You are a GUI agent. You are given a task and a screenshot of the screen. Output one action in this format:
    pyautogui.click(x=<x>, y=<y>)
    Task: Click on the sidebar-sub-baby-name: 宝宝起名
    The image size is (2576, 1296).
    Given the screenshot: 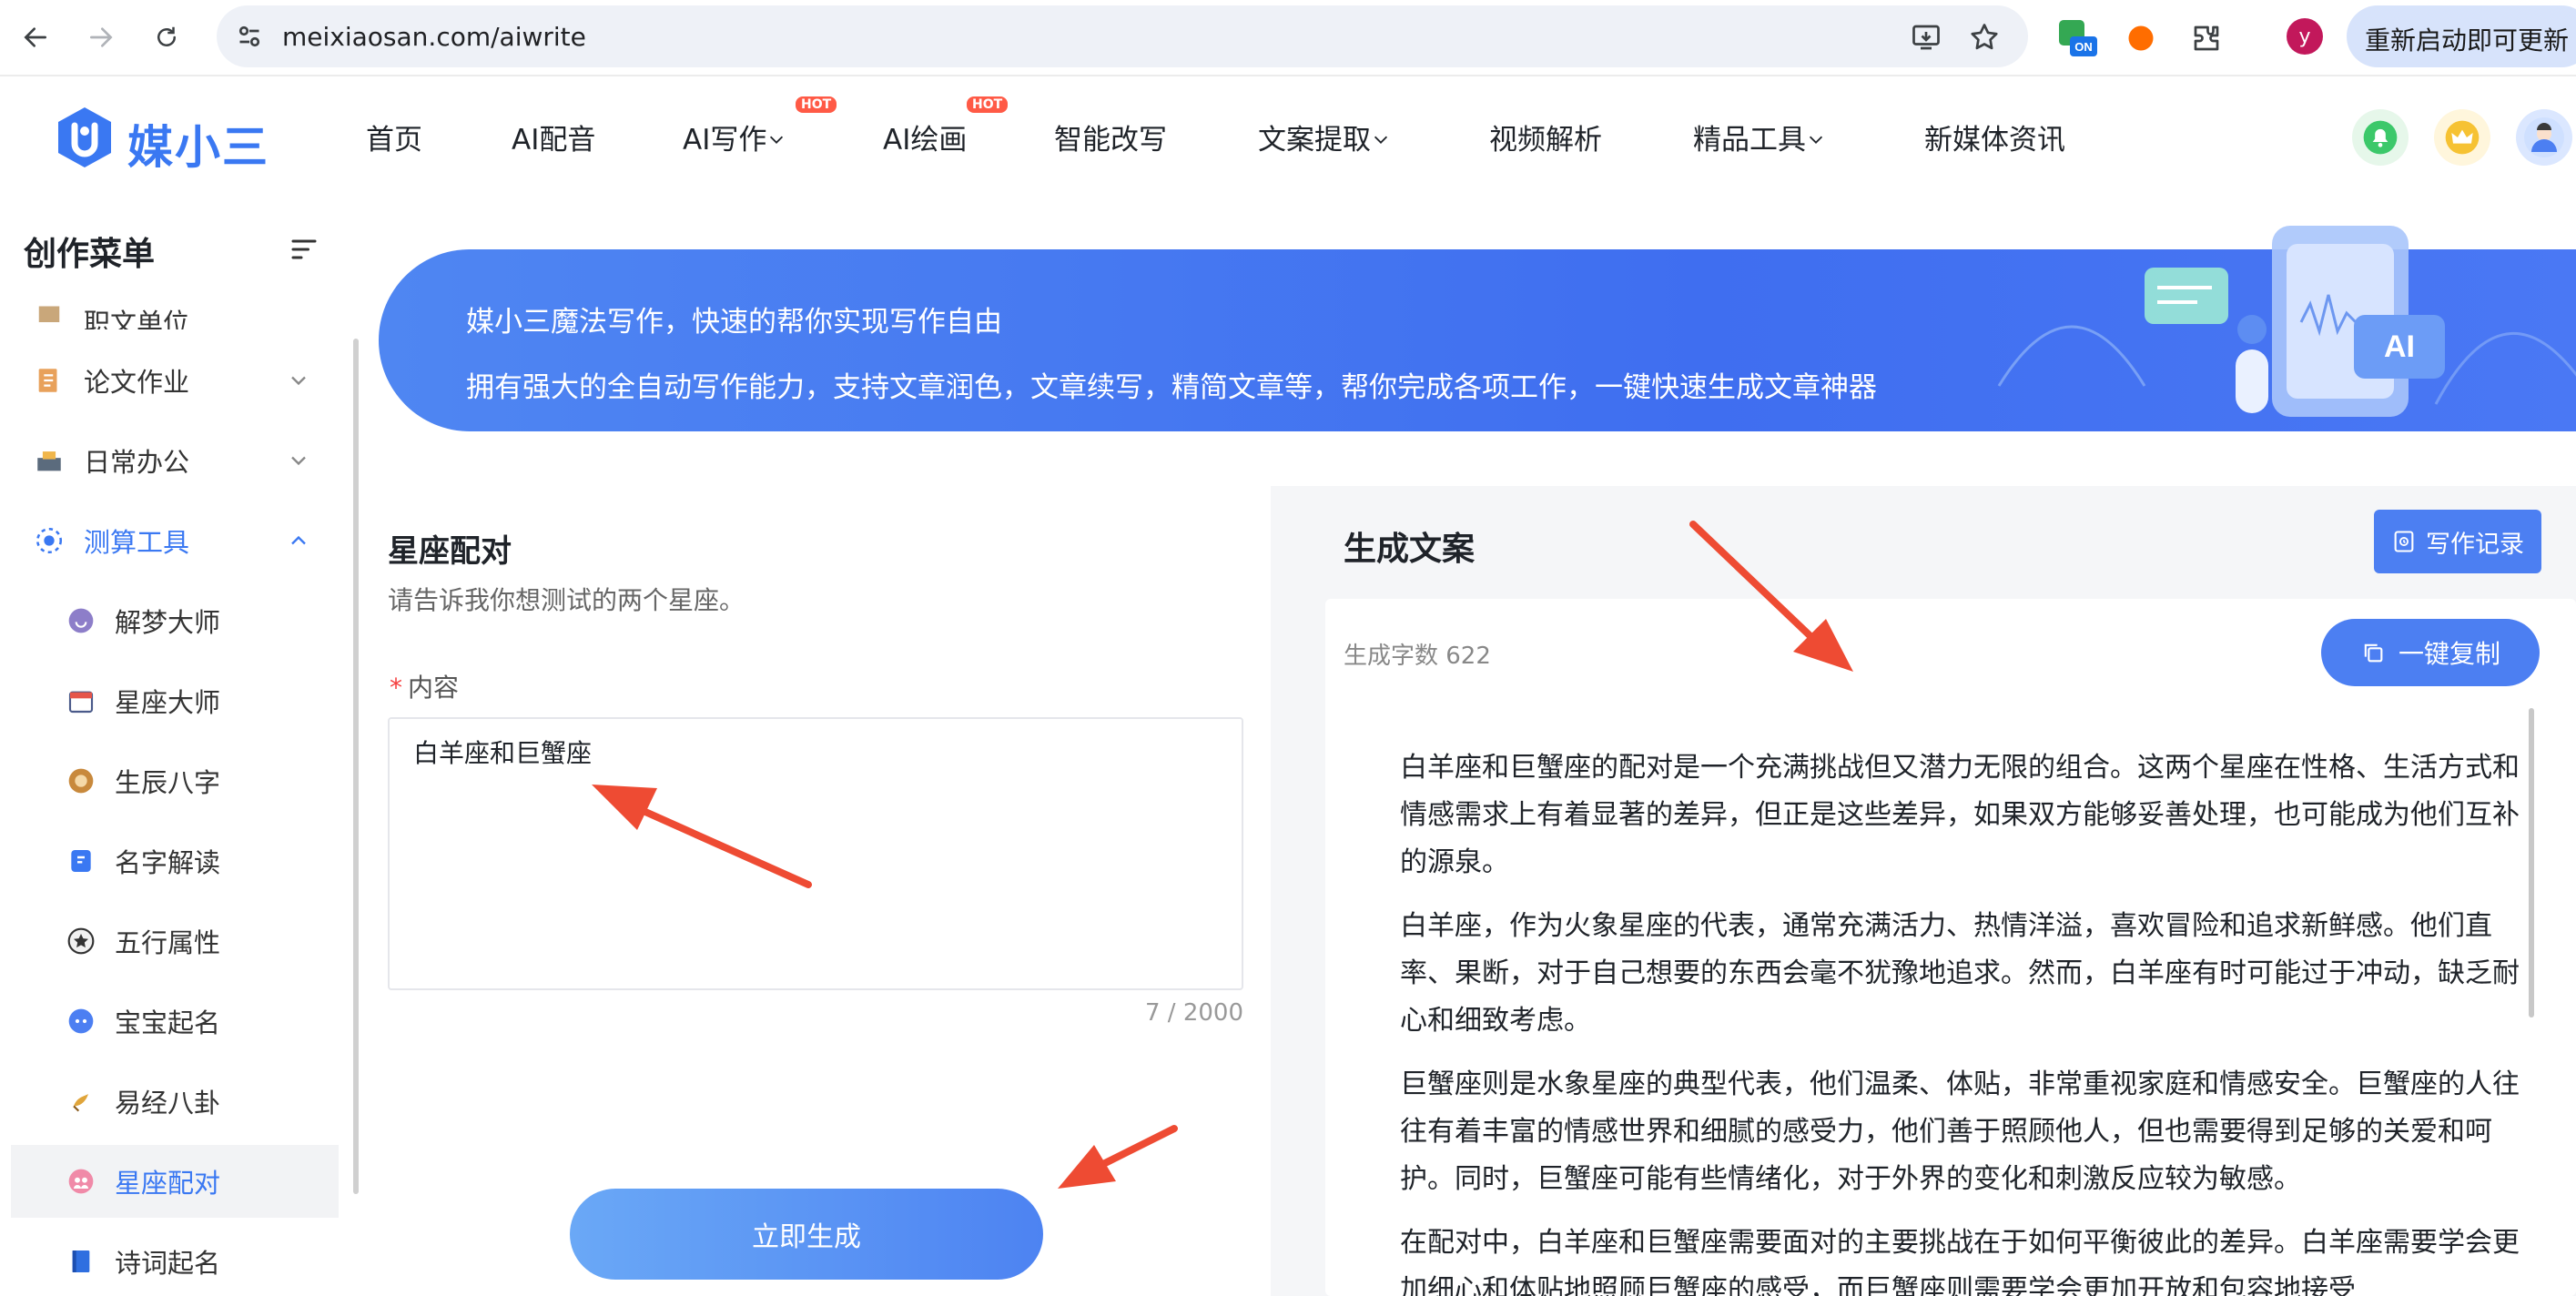 What is the action you would take?
    pyautogui.click(x=175, y=1021)
    